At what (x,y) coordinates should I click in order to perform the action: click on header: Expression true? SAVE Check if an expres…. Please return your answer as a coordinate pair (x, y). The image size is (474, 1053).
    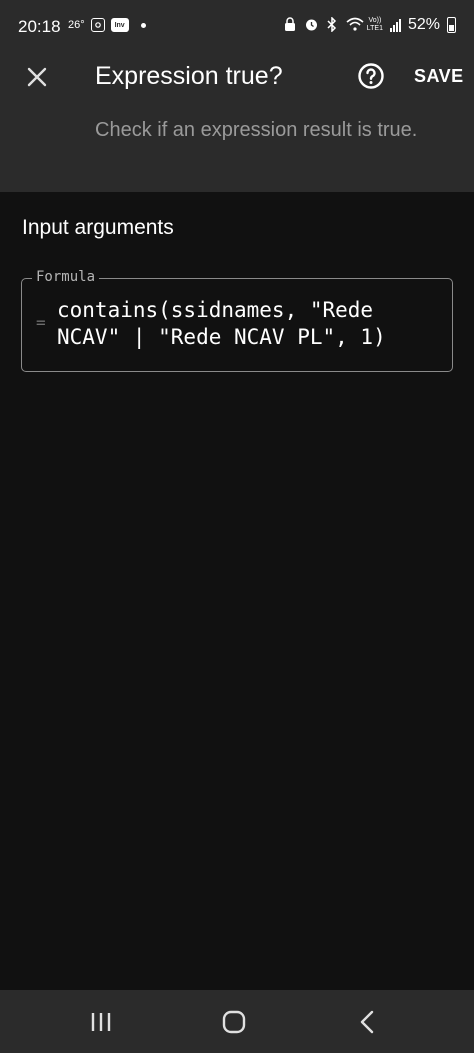
    Looking at the image, I should click on (237, 123).